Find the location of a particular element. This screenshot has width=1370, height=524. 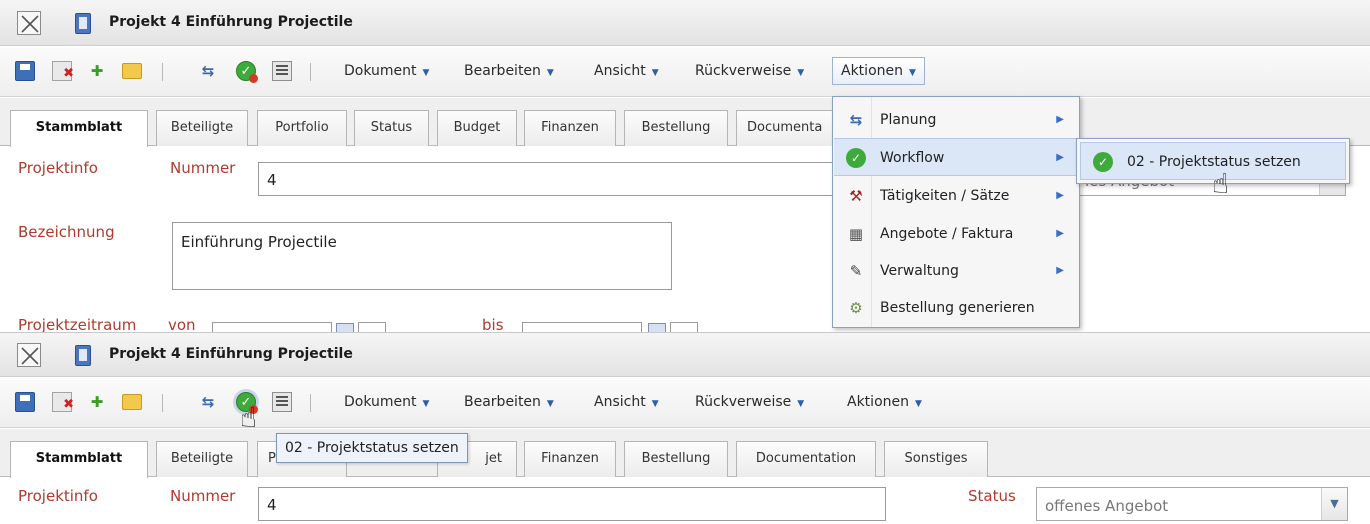

menu-label: Rückverweise is located at coordinates (743, 71).